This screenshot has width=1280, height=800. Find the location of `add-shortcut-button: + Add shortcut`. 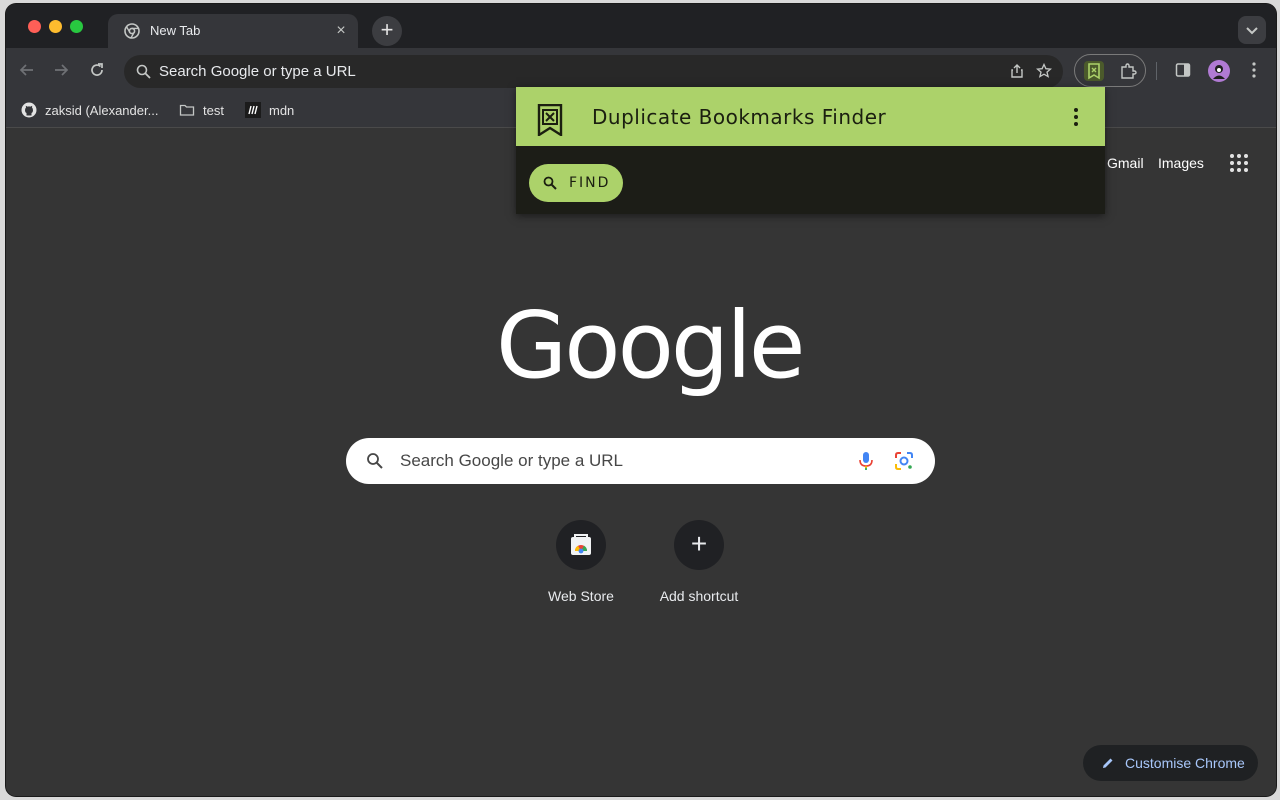

add-shortcut-button: + Add shortcut is located at coordinates (699, 562).